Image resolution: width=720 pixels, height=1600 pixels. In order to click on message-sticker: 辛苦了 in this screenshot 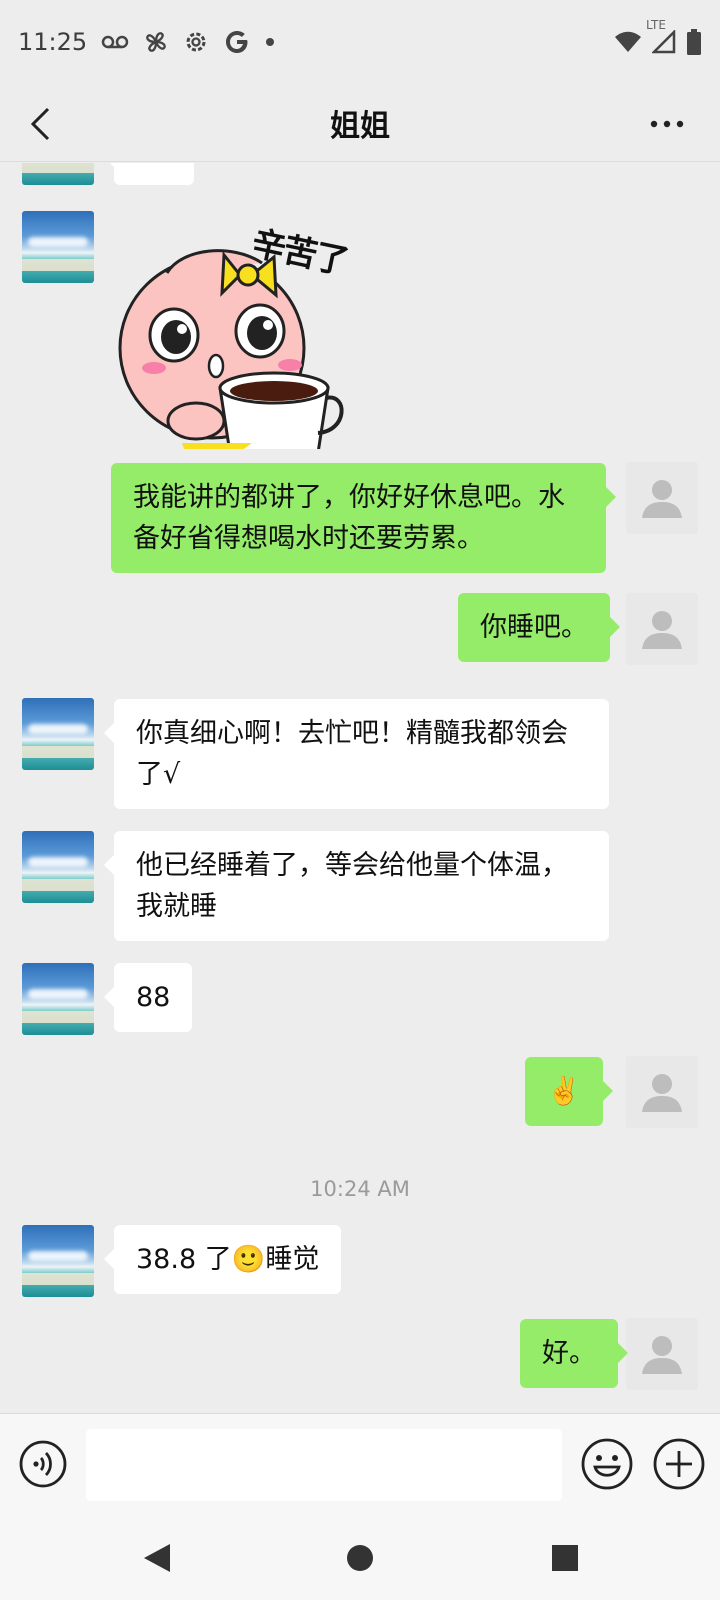, I will do `click(237, 334)`.